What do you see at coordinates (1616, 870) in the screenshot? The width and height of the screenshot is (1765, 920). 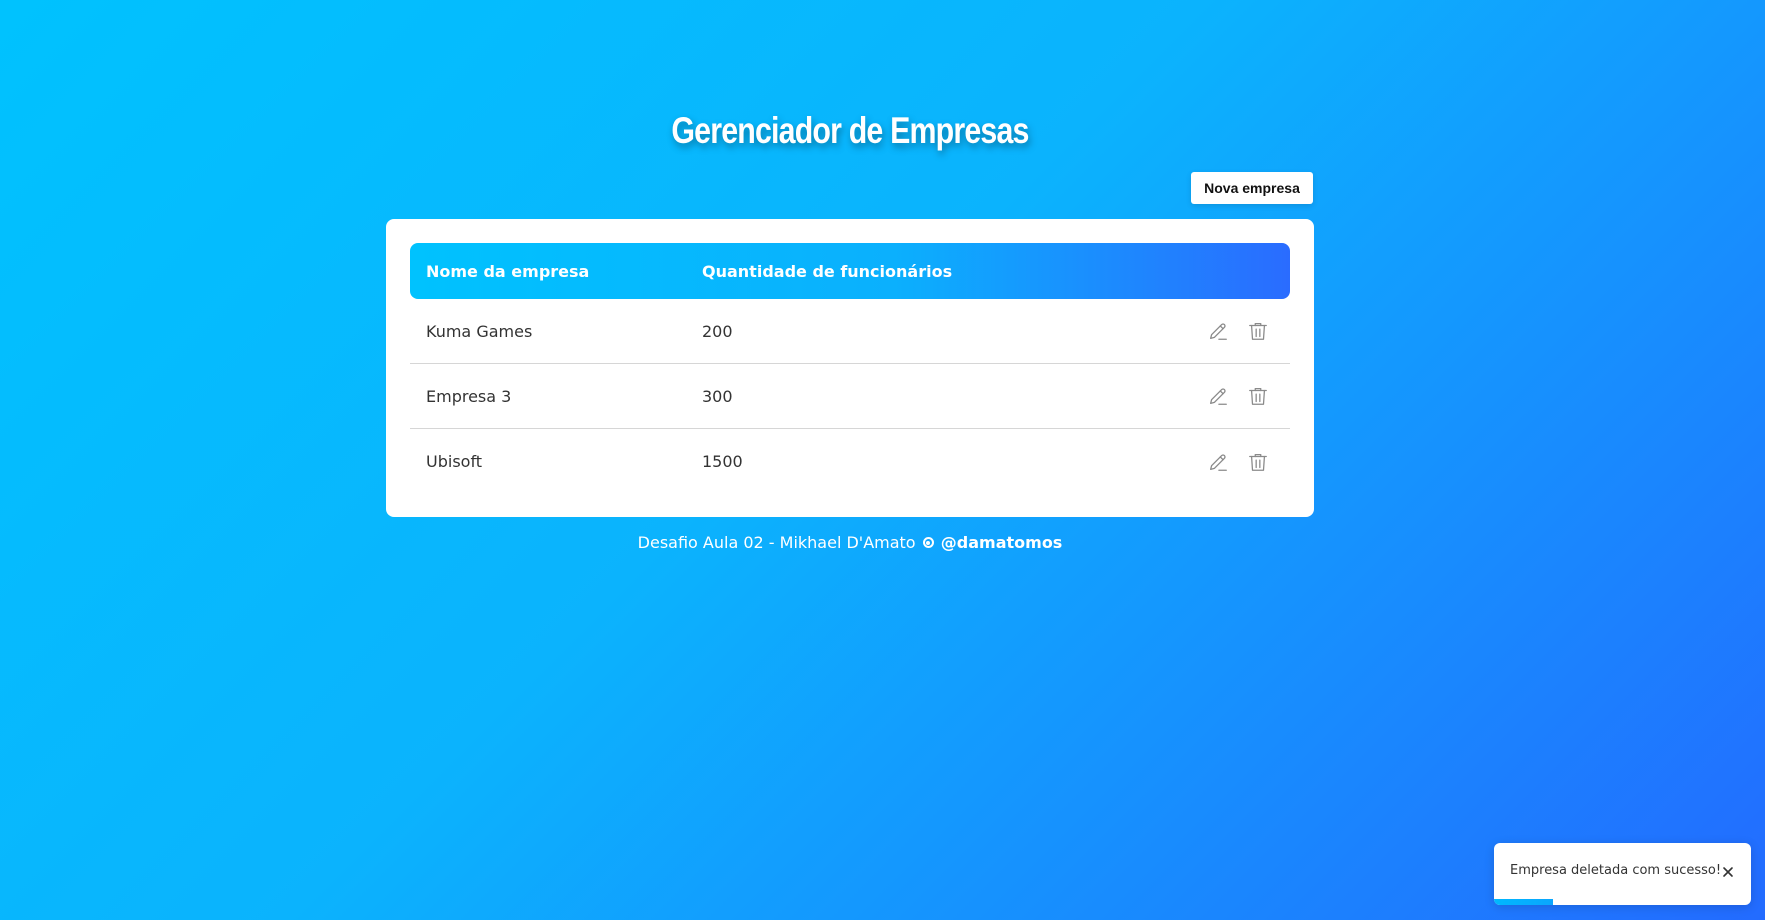 I see `toast-message: Empresa deletada com sucesso!` at bounding box center [1616, 870].